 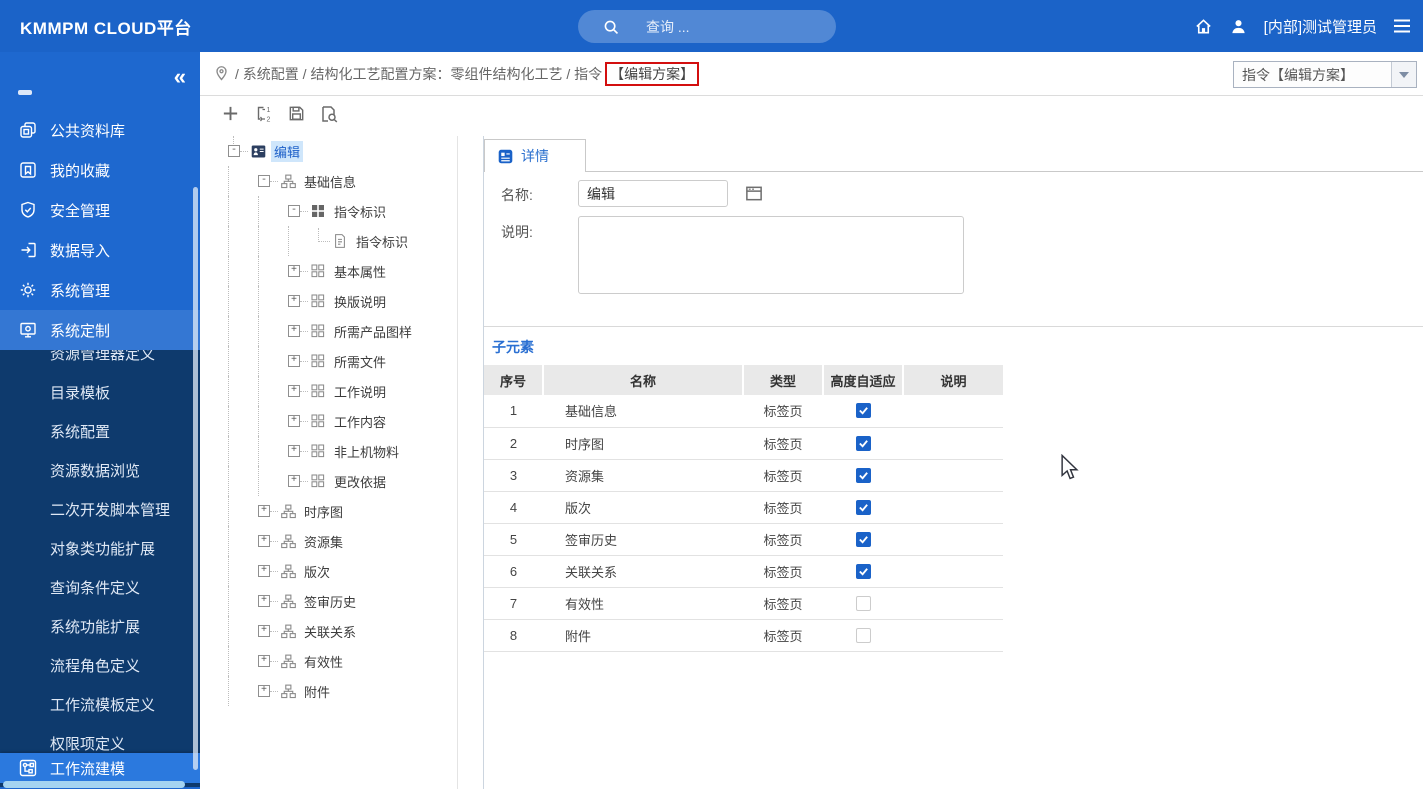 I want to click on tree-node-label: 所需产品图样, so click(x=373, y=331).